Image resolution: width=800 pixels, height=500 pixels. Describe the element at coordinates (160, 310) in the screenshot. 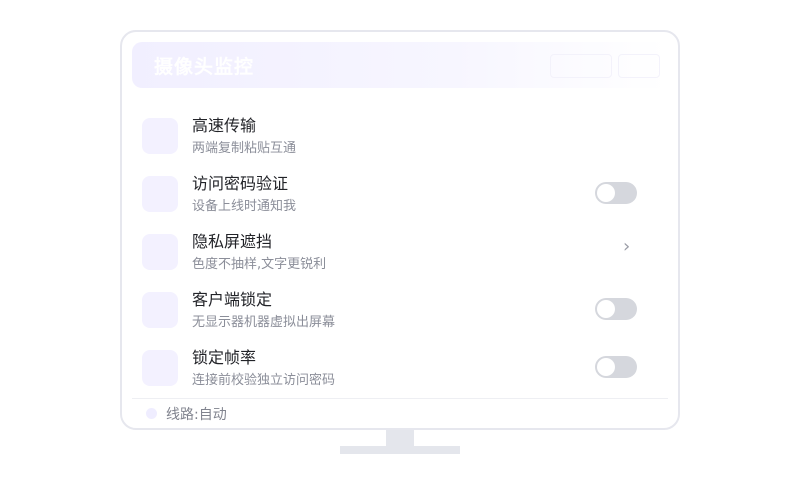

I see `lock-icon` at that location.